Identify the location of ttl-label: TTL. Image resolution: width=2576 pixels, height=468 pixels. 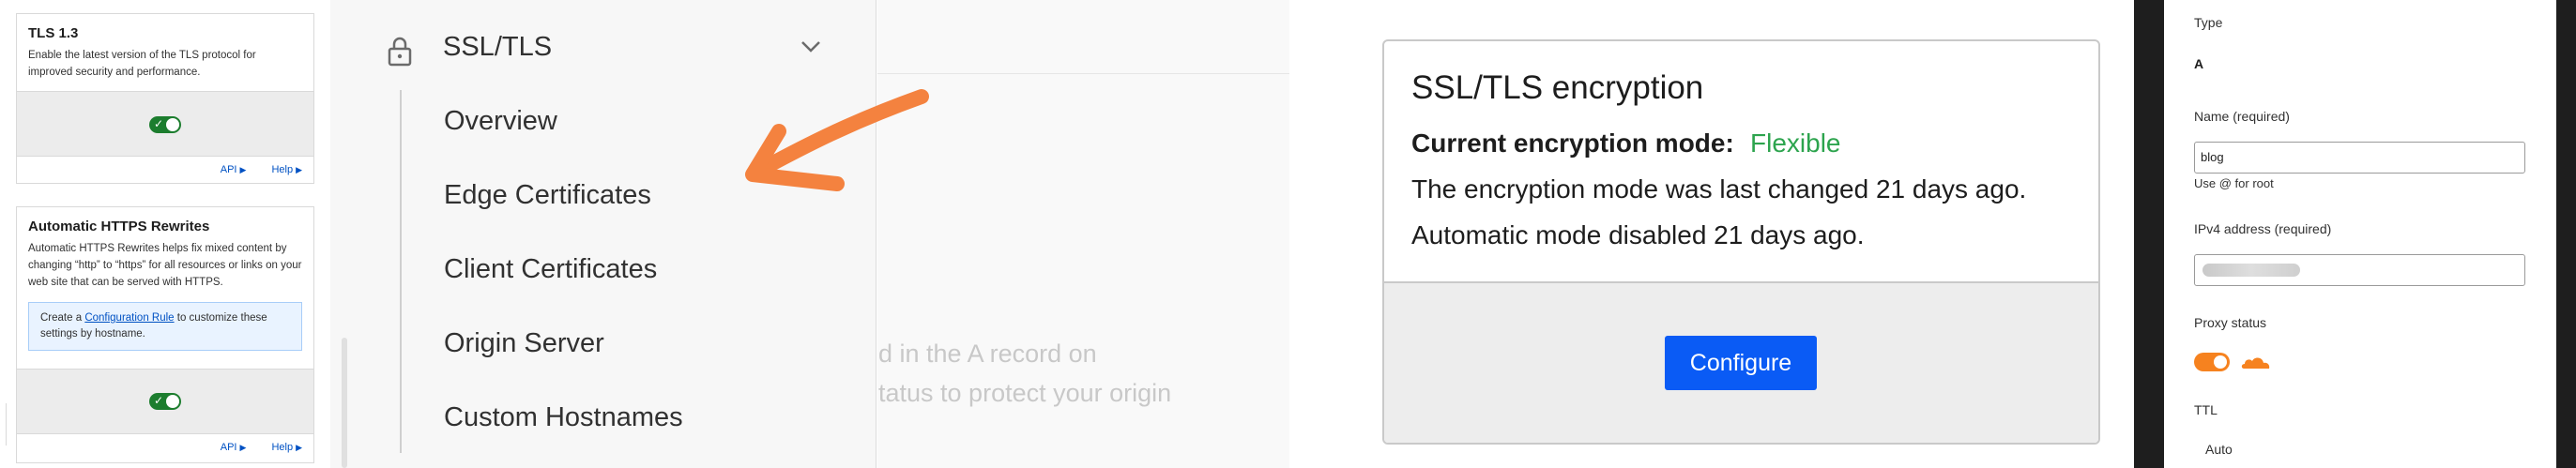
(2206, 409).